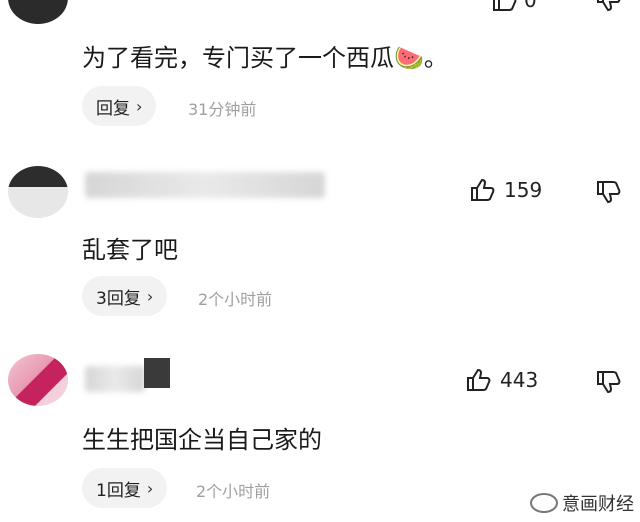  I want to click on wechat-icon, so click(544, 503).